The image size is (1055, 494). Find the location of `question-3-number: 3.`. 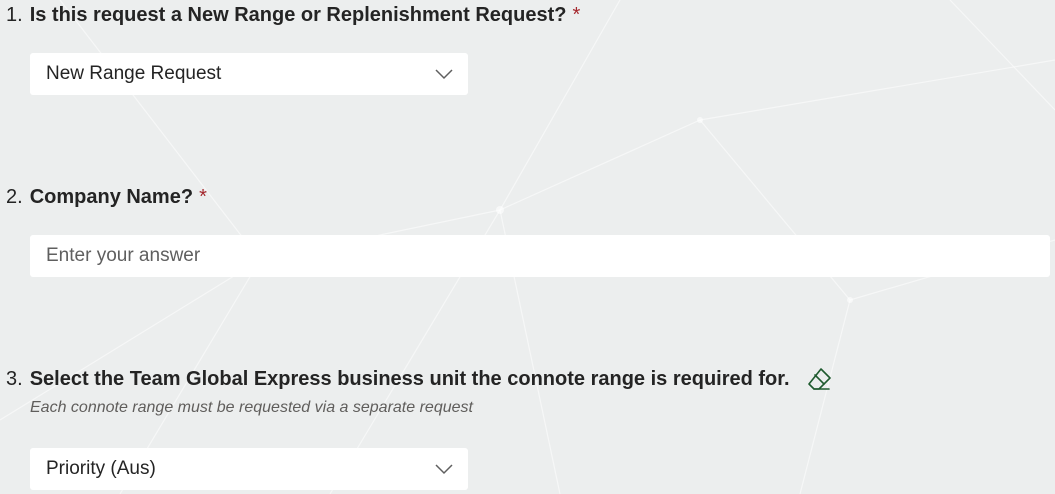

question-3-number: 3. is located at coordinates (14, 379).